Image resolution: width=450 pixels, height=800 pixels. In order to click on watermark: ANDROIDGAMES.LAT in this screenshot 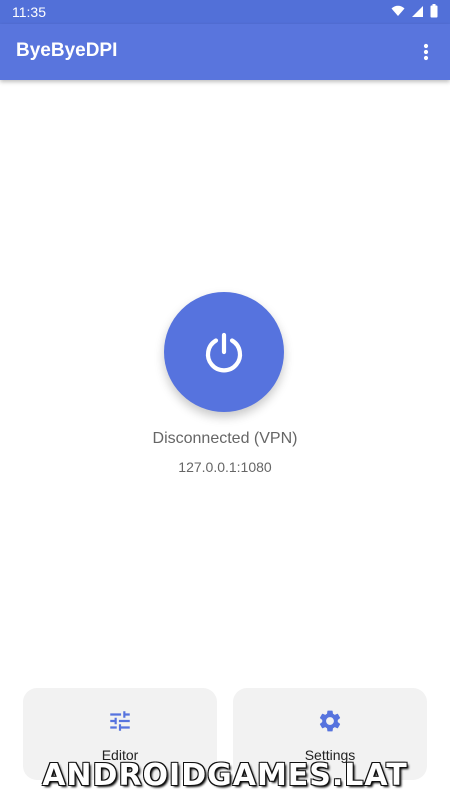, I will do `click(225, 775)`.